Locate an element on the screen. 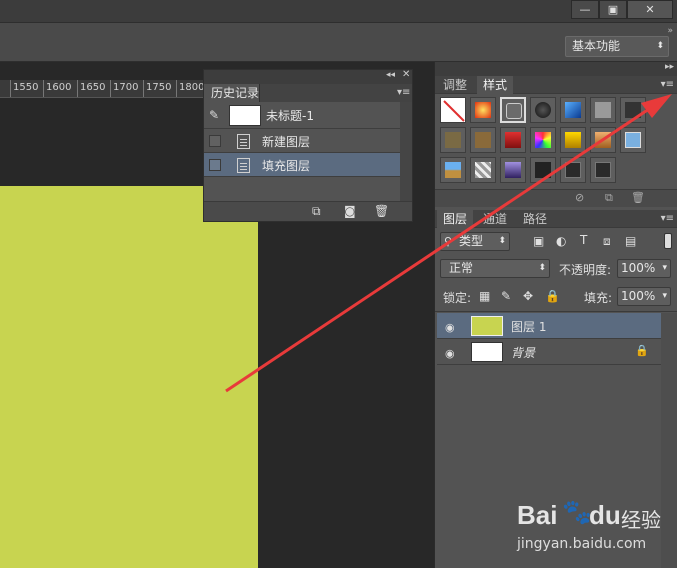  close-button: ✕ is located at coordinates (650, 9).